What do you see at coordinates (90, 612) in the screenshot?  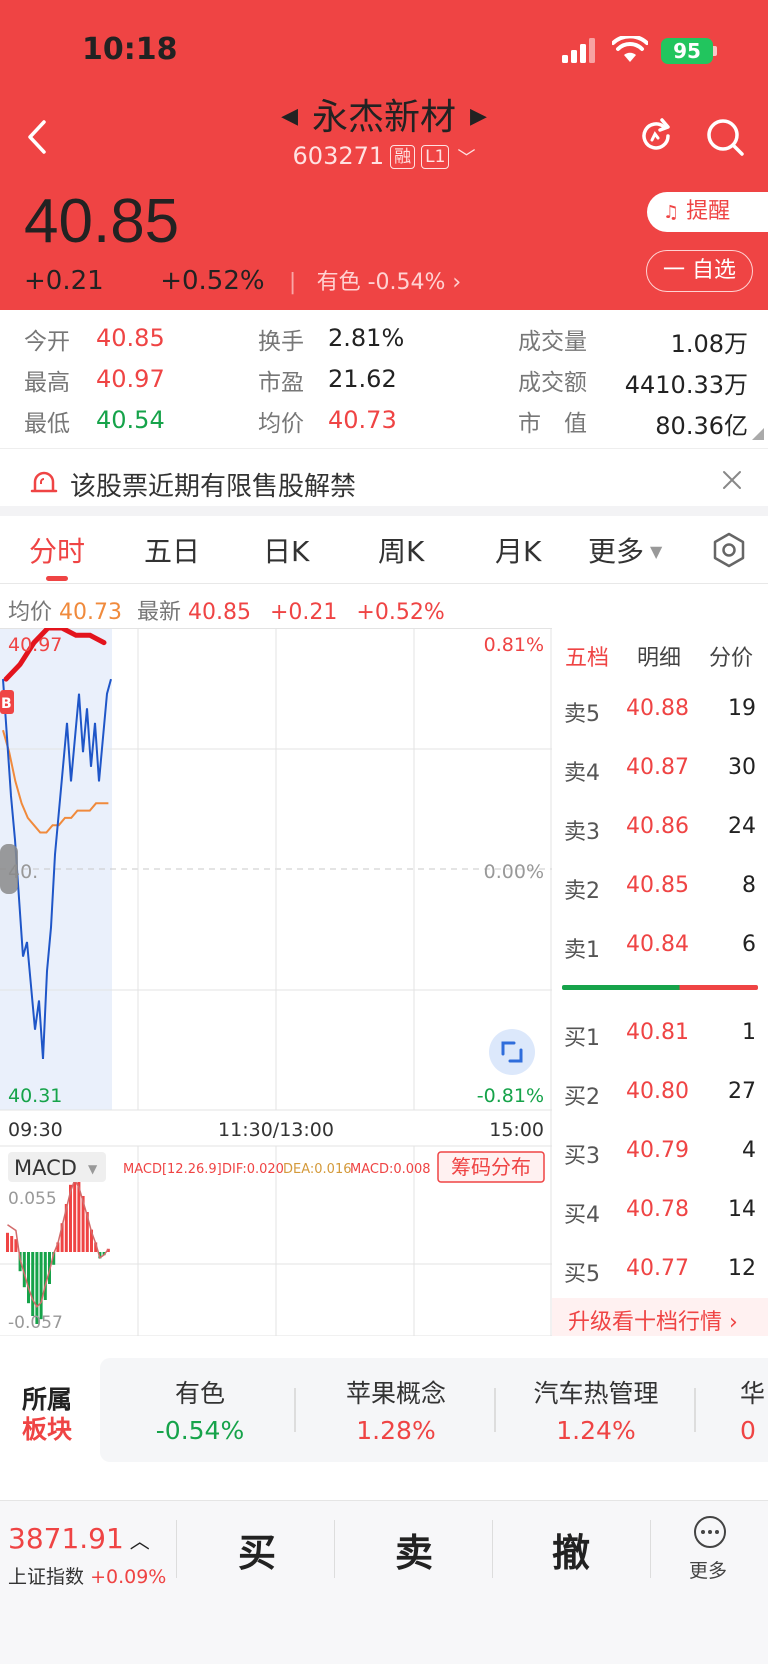 I see `chart-avg-value: 40.73` at bounding box center [90, 612].